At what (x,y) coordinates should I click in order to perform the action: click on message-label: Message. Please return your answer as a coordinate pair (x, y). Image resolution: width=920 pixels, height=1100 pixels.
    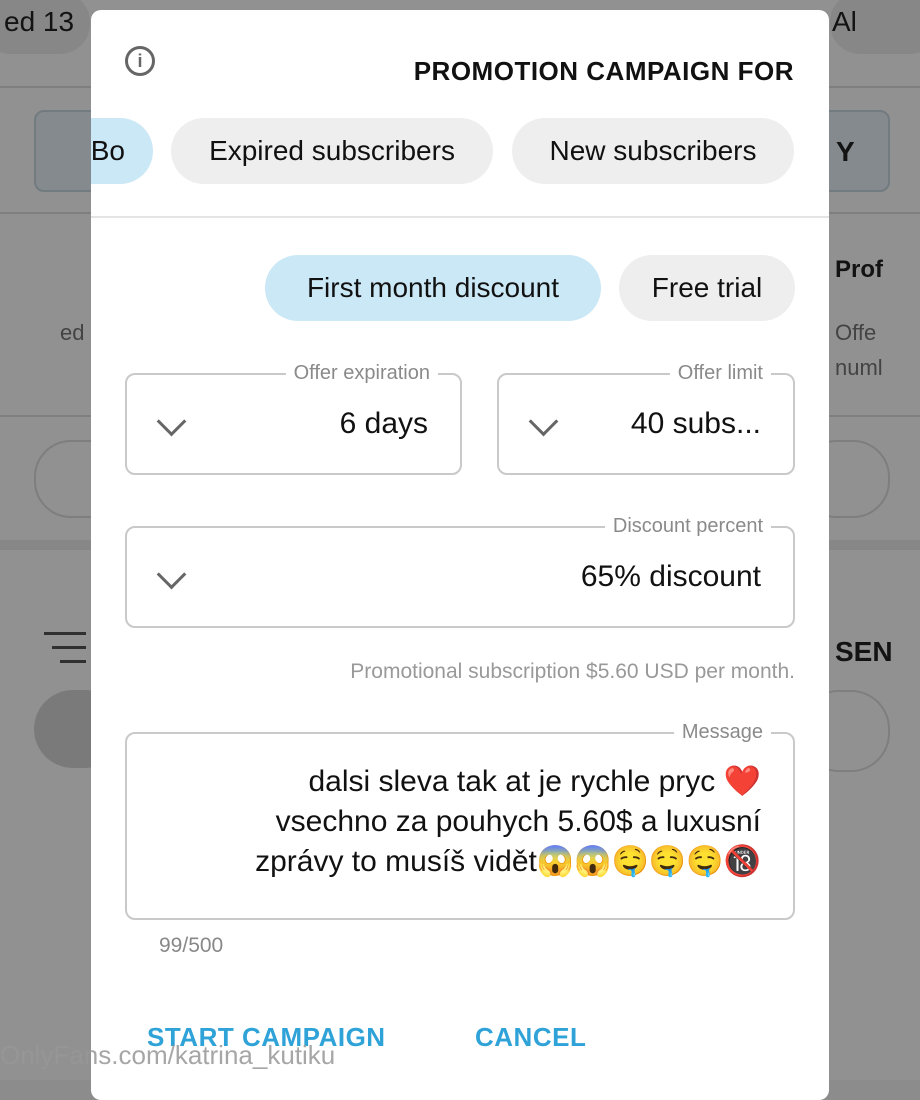
    Looking at the image, I should click on (722, 732).